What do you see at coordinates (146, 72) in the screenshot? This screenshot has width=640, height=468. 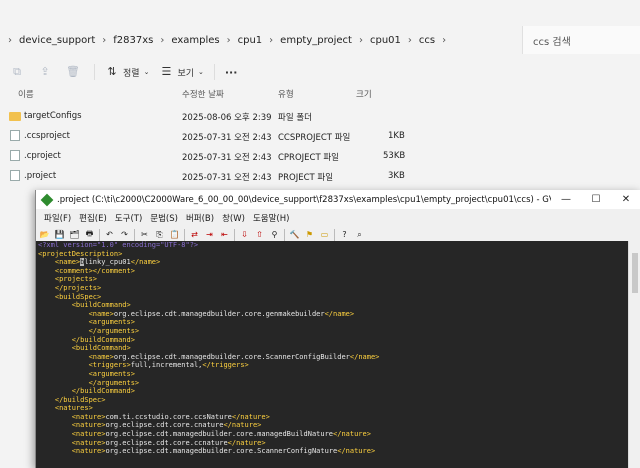 I see `chevron-down-icon: ⌄` at bounding box center [146, 72].